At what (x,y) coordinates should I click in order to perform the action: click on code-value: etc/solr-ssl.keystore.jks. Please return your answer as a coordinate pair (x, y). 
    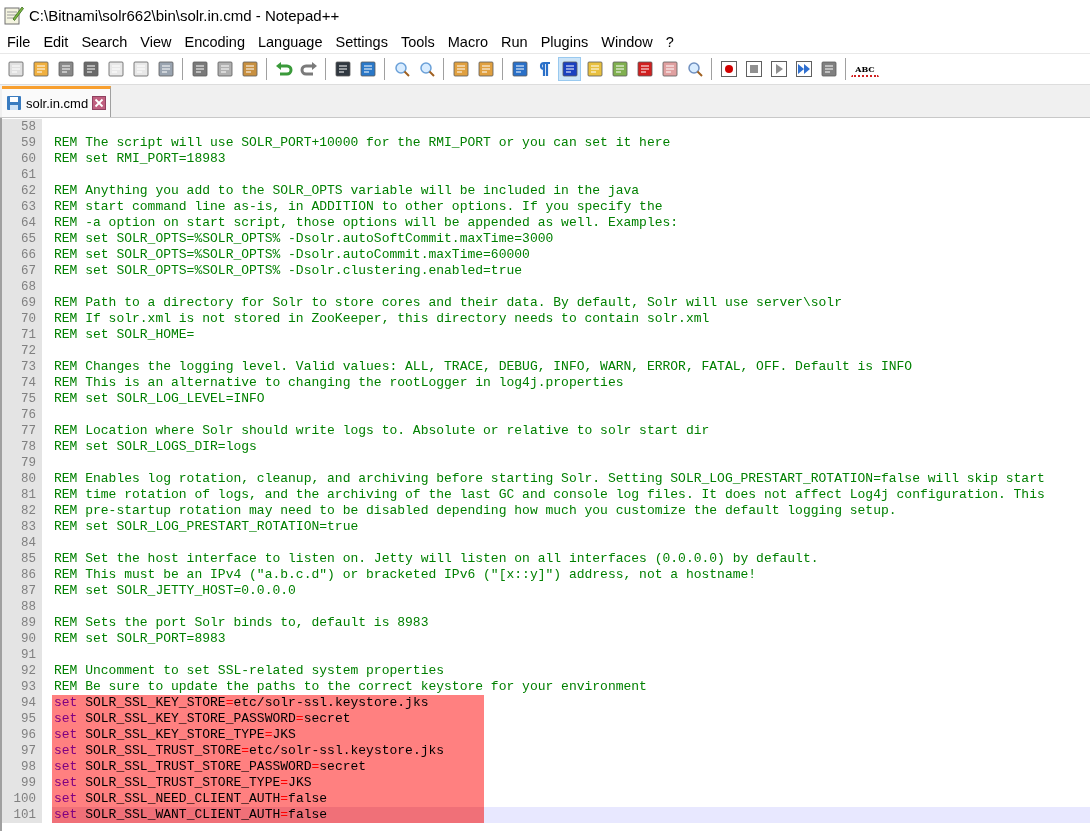
    Looking at the image, I should click on (347, 750).